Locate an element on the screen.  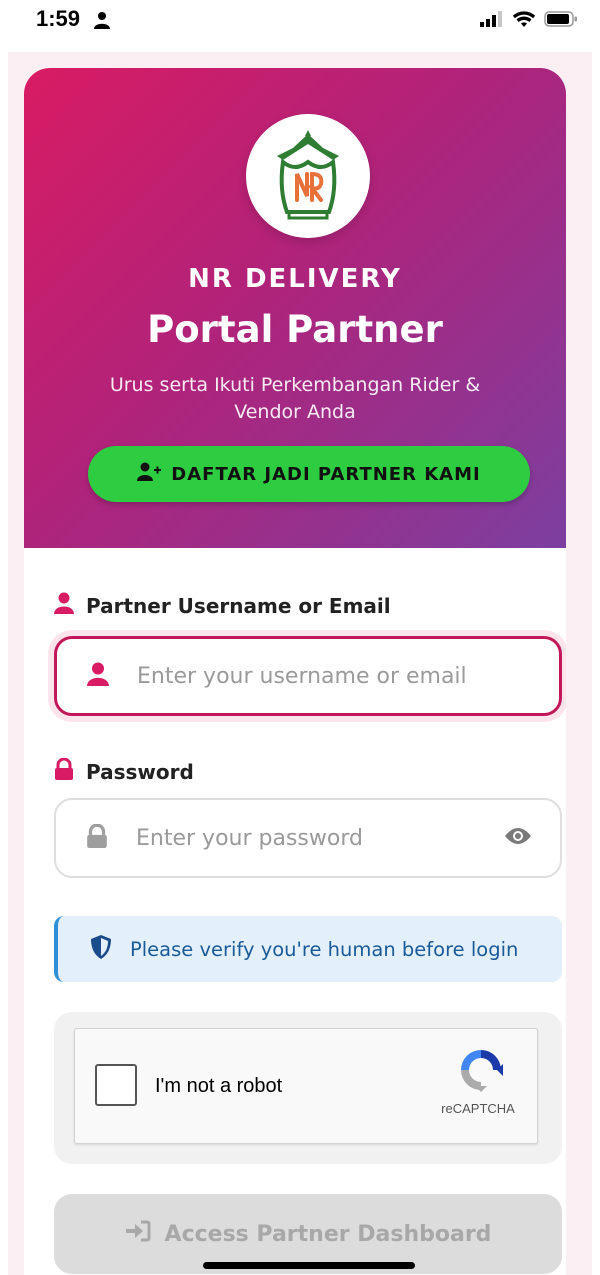
register-partner-label: DAFTAR JADI PARTNER KAMI is located at coordinates (326, 474).